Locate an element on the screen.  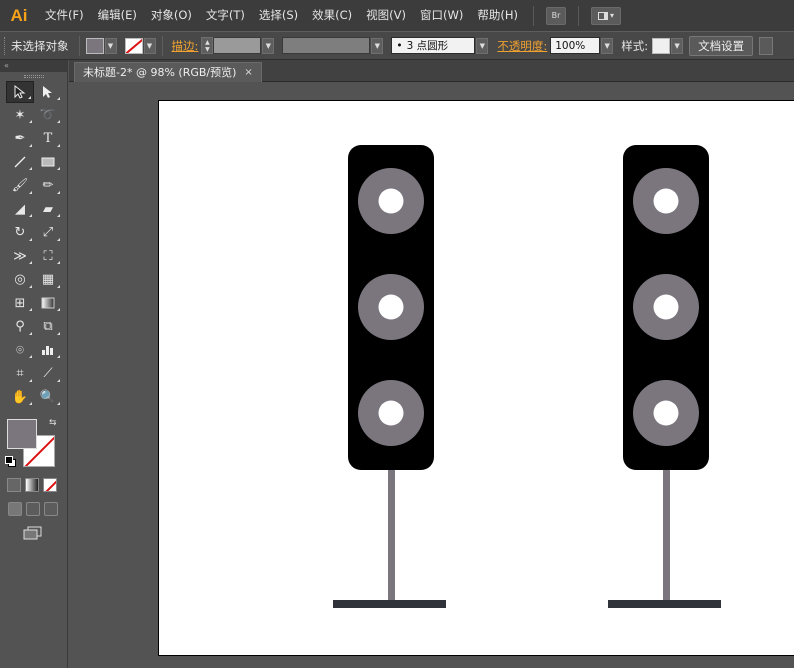
selection-status: 未选择对象 is located at coordinates (40, 45).